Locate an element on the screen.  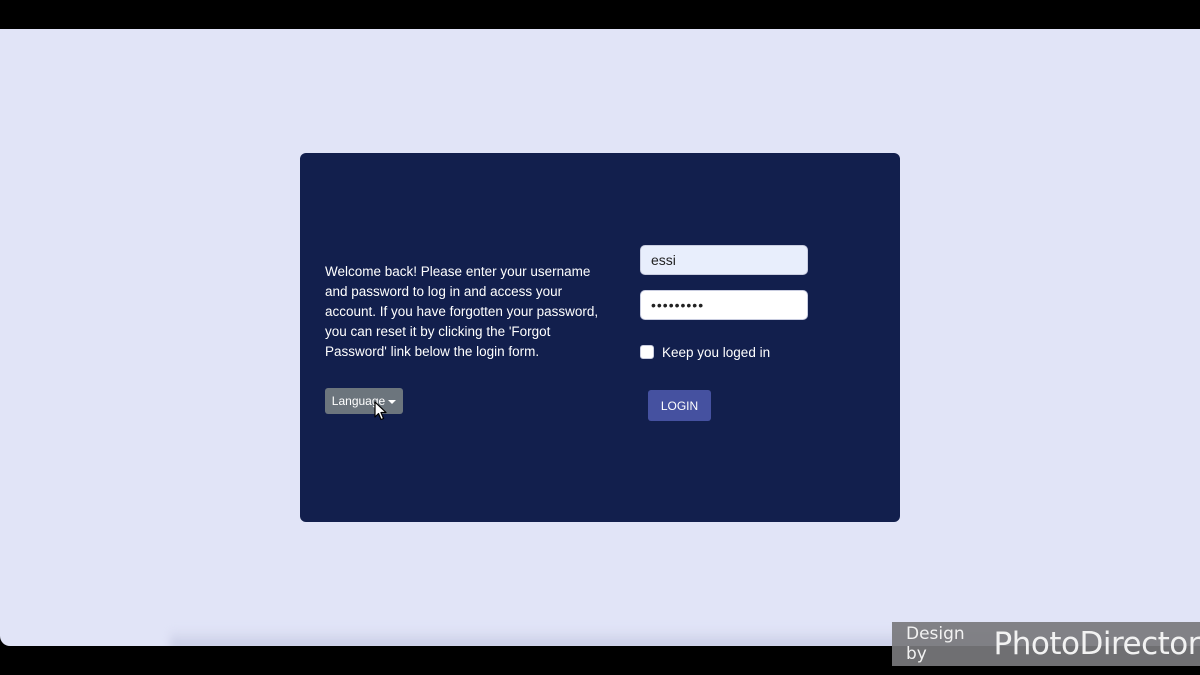
language-button: Language is located at coordinates (364, 401).